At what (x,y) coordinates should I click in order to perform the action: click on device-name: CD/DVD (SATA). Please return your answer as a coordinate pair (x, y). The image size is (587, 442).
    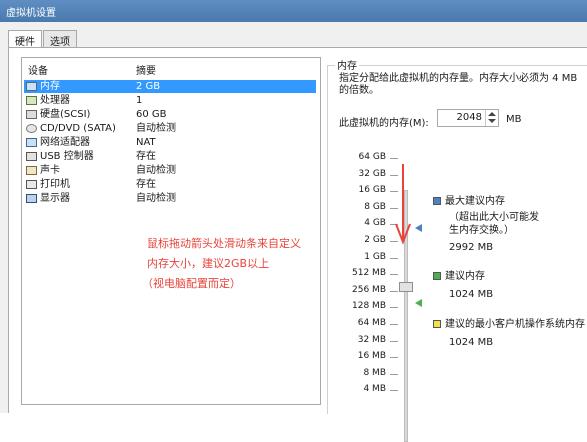
    Looking at the image, I should click on (78, 128).